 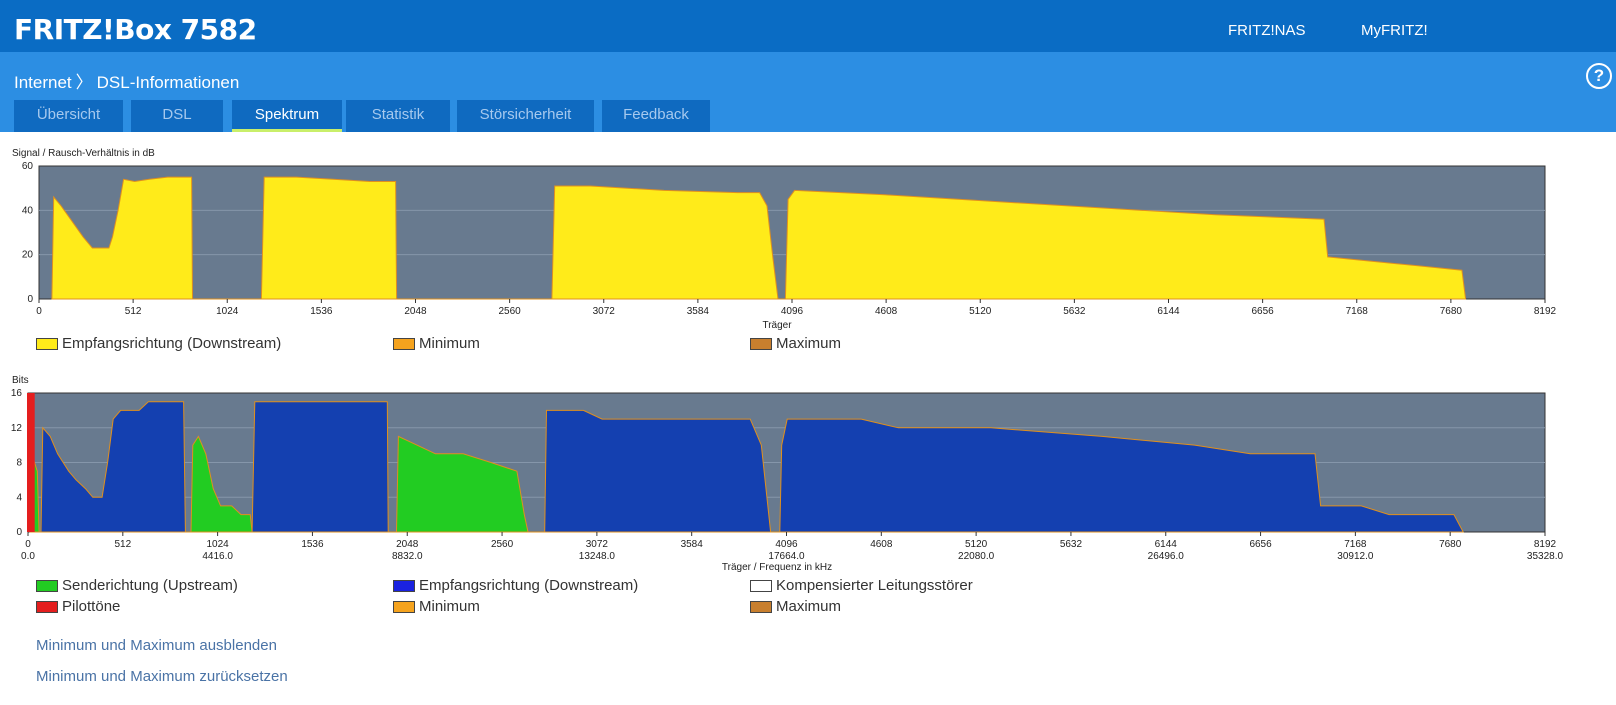 What do you see at coordinates (43, 82) in the screenshot?
I see `breadcrumb-parent: Internet` at bounding box center [43, 82].